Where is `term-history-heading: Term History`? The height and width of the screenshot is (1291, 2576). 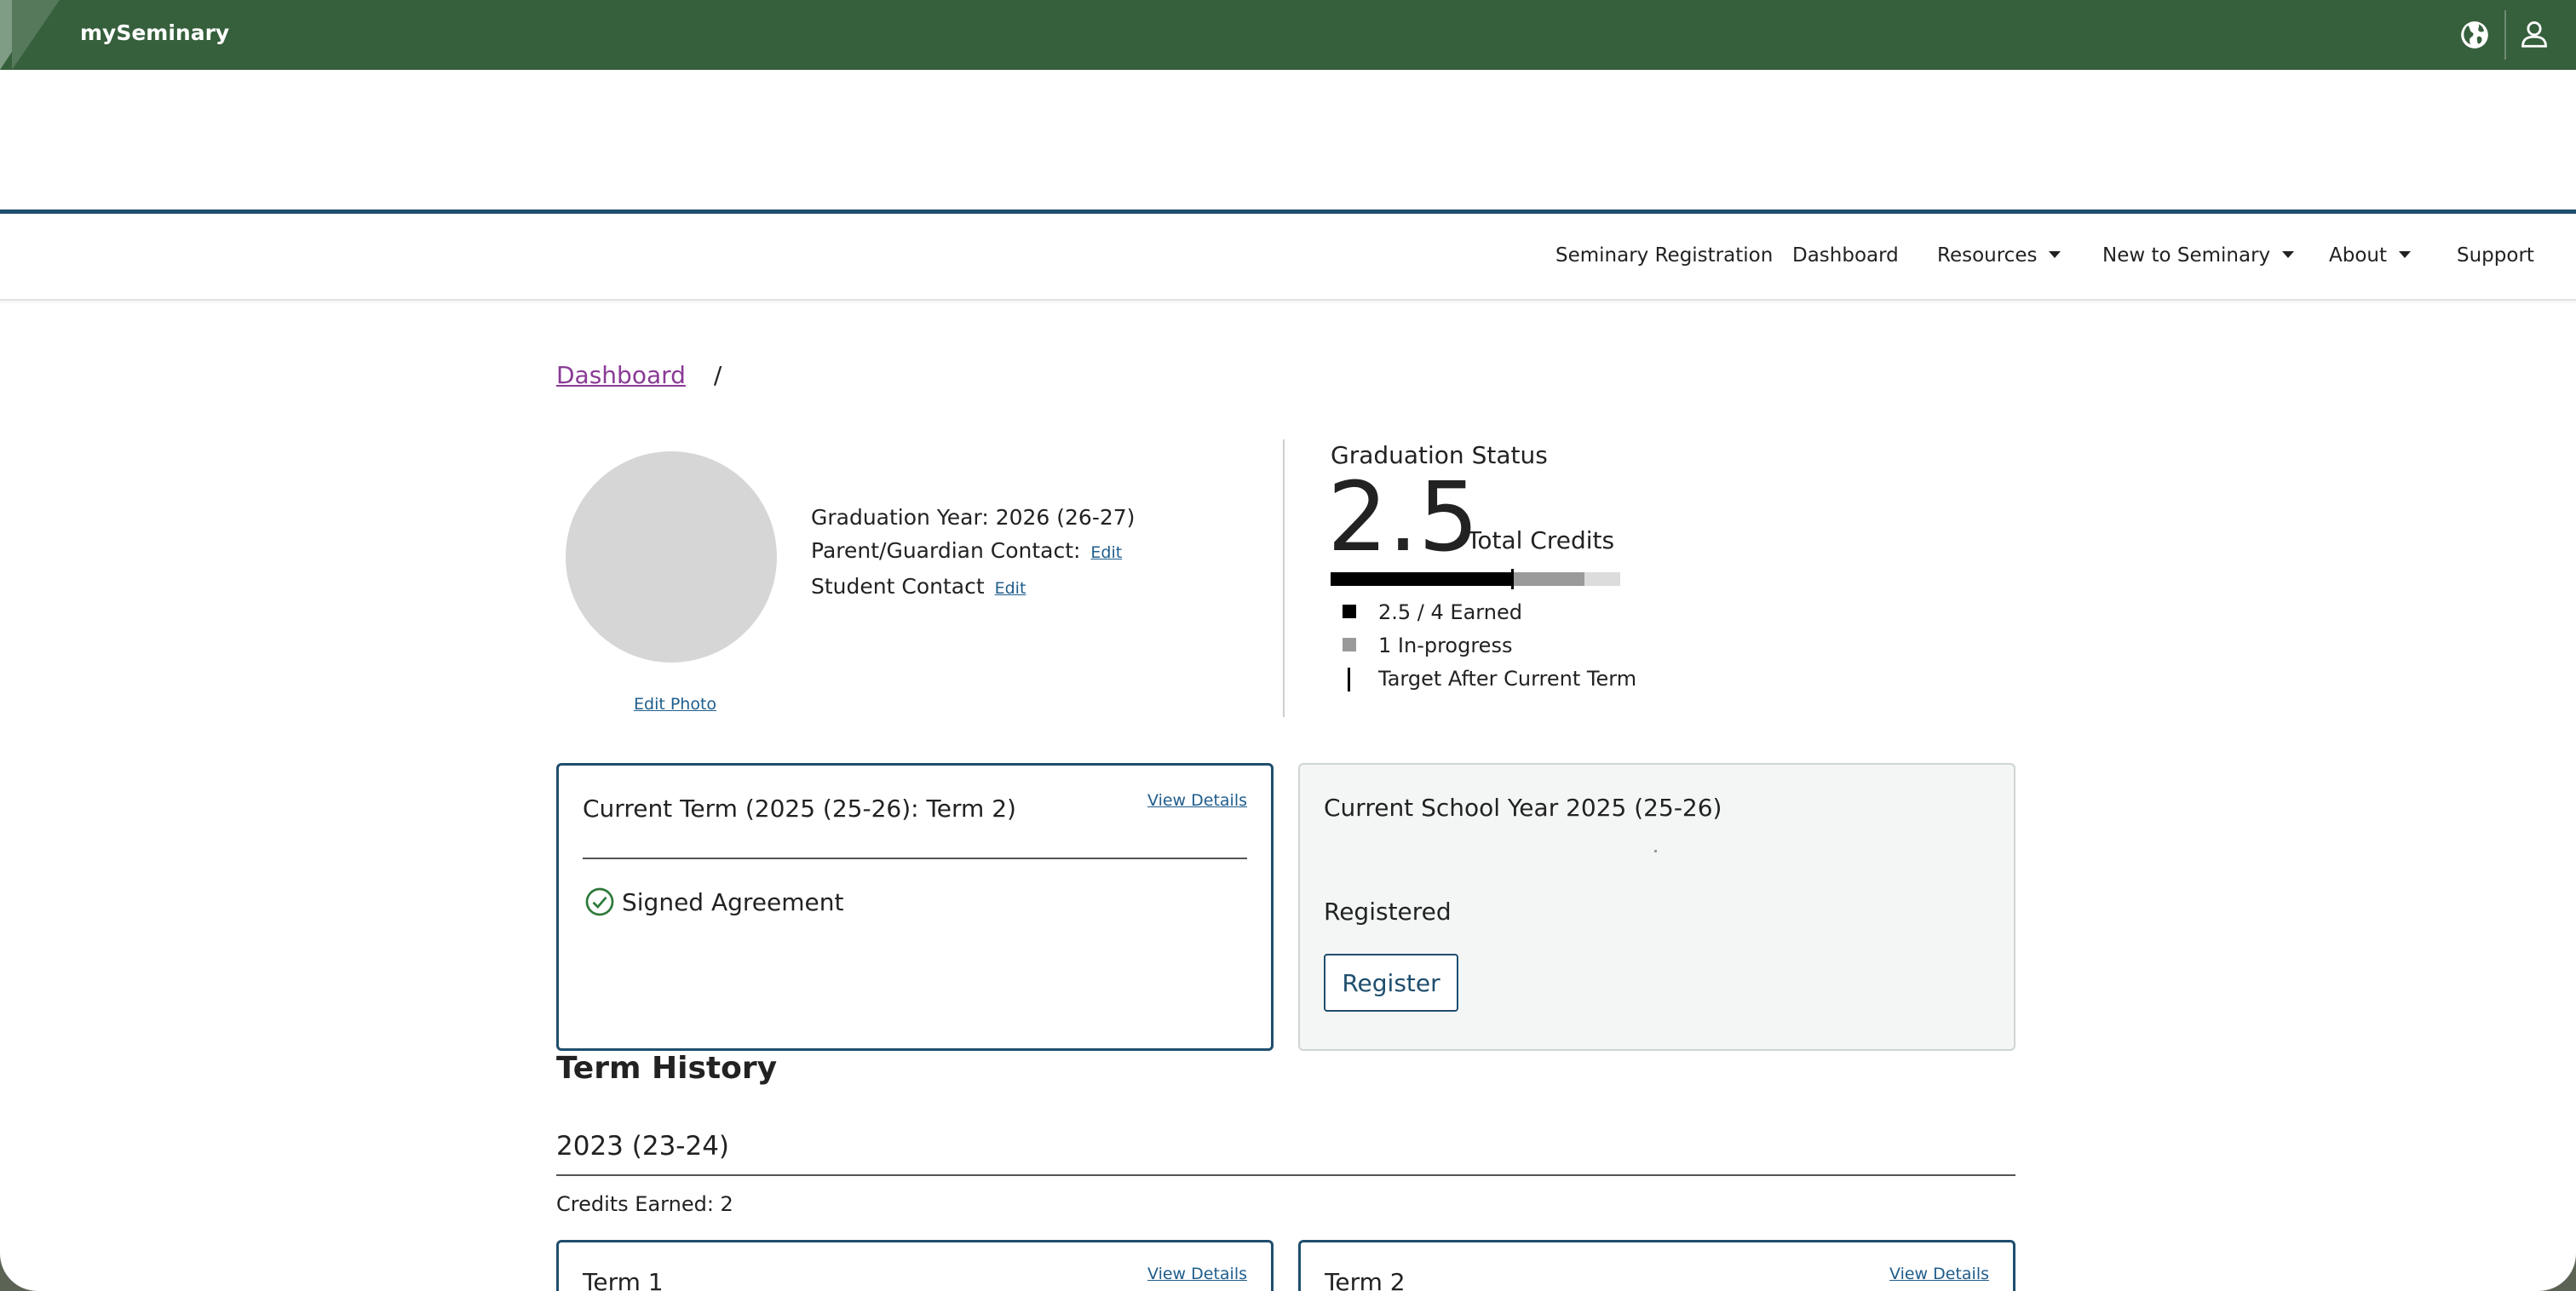
term-history-heading: Term History is located at coordinates (667, 1068).